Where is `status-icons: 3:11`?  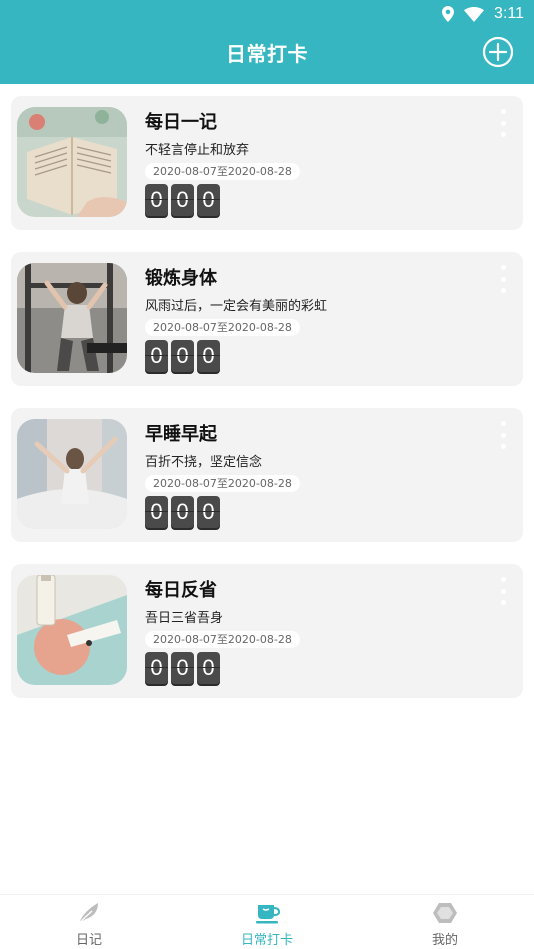 status-icons: 3:11 is located at coordinates (483, 14).